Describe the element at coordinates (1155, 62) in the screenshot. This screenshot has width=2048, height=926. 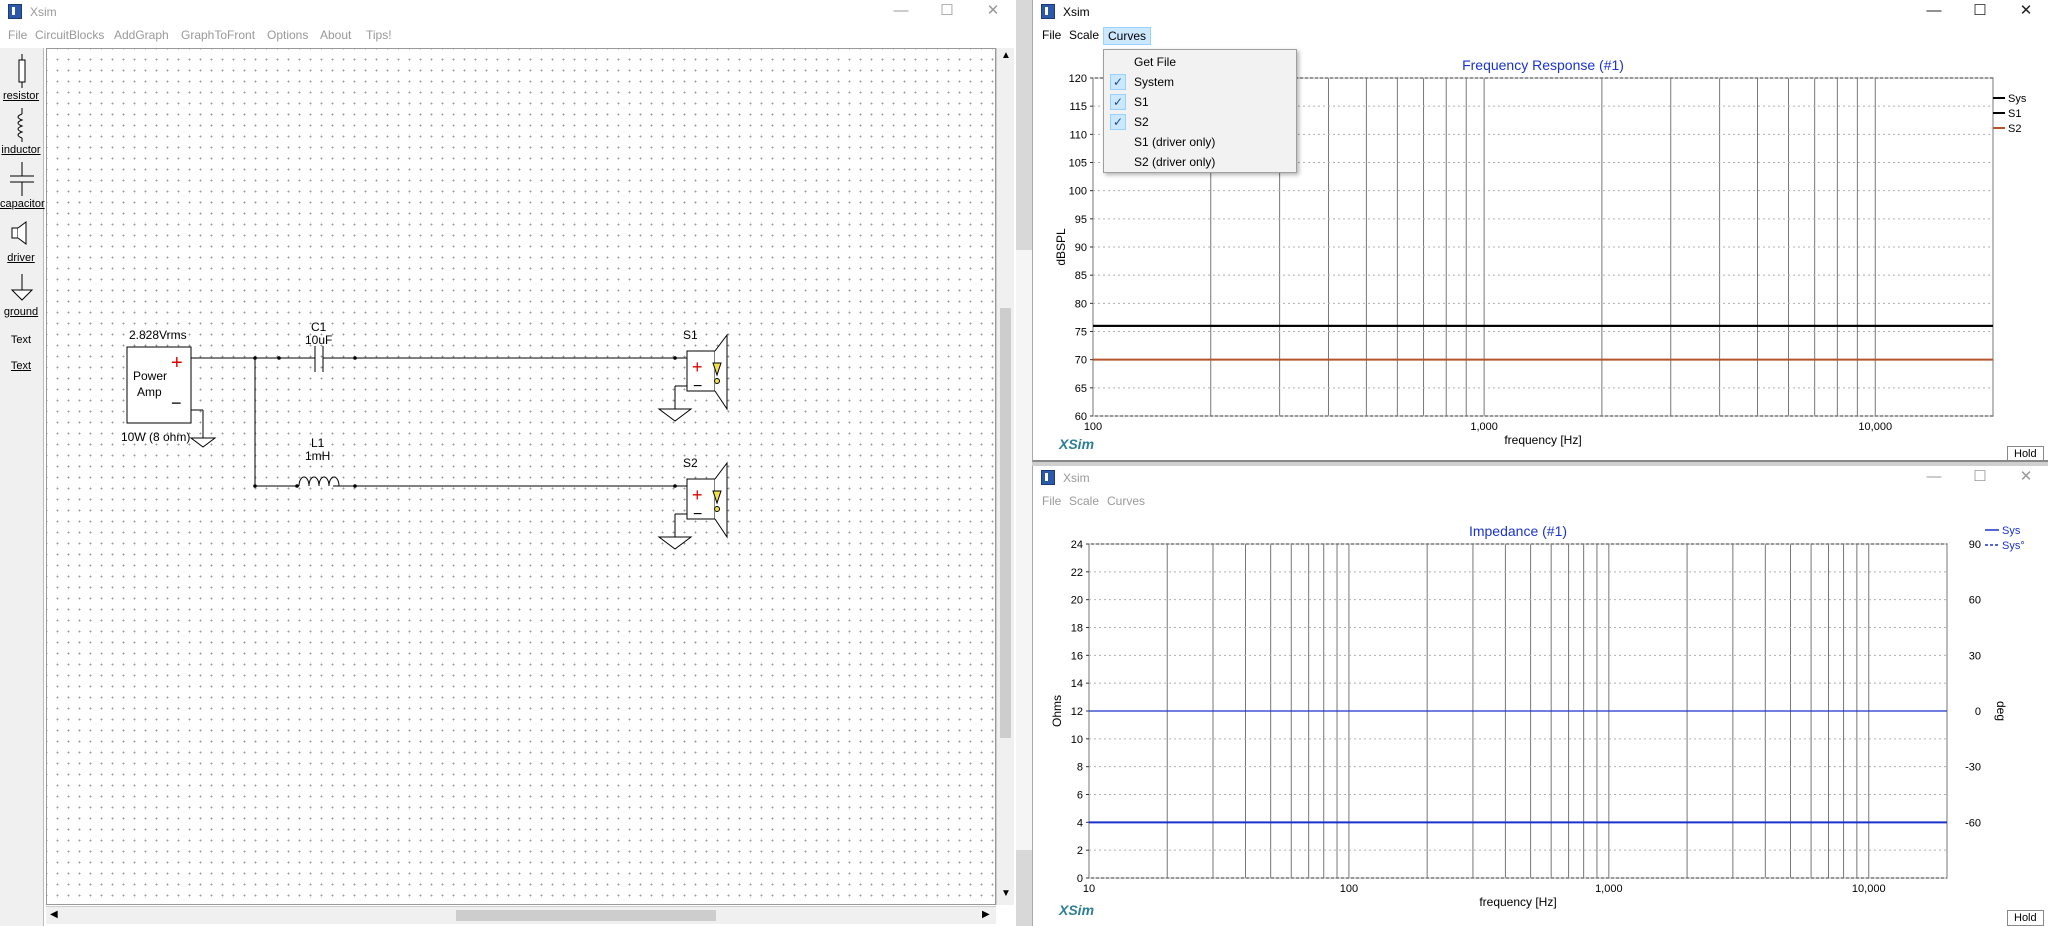
I see `menu-item-label: Get File` at that location.